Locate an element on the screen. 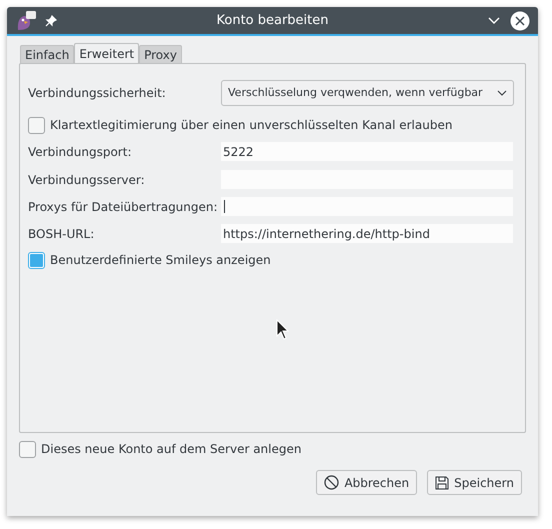  field-label: Proxys für Dateiübertragungen: is located at coordinates (123, 207).